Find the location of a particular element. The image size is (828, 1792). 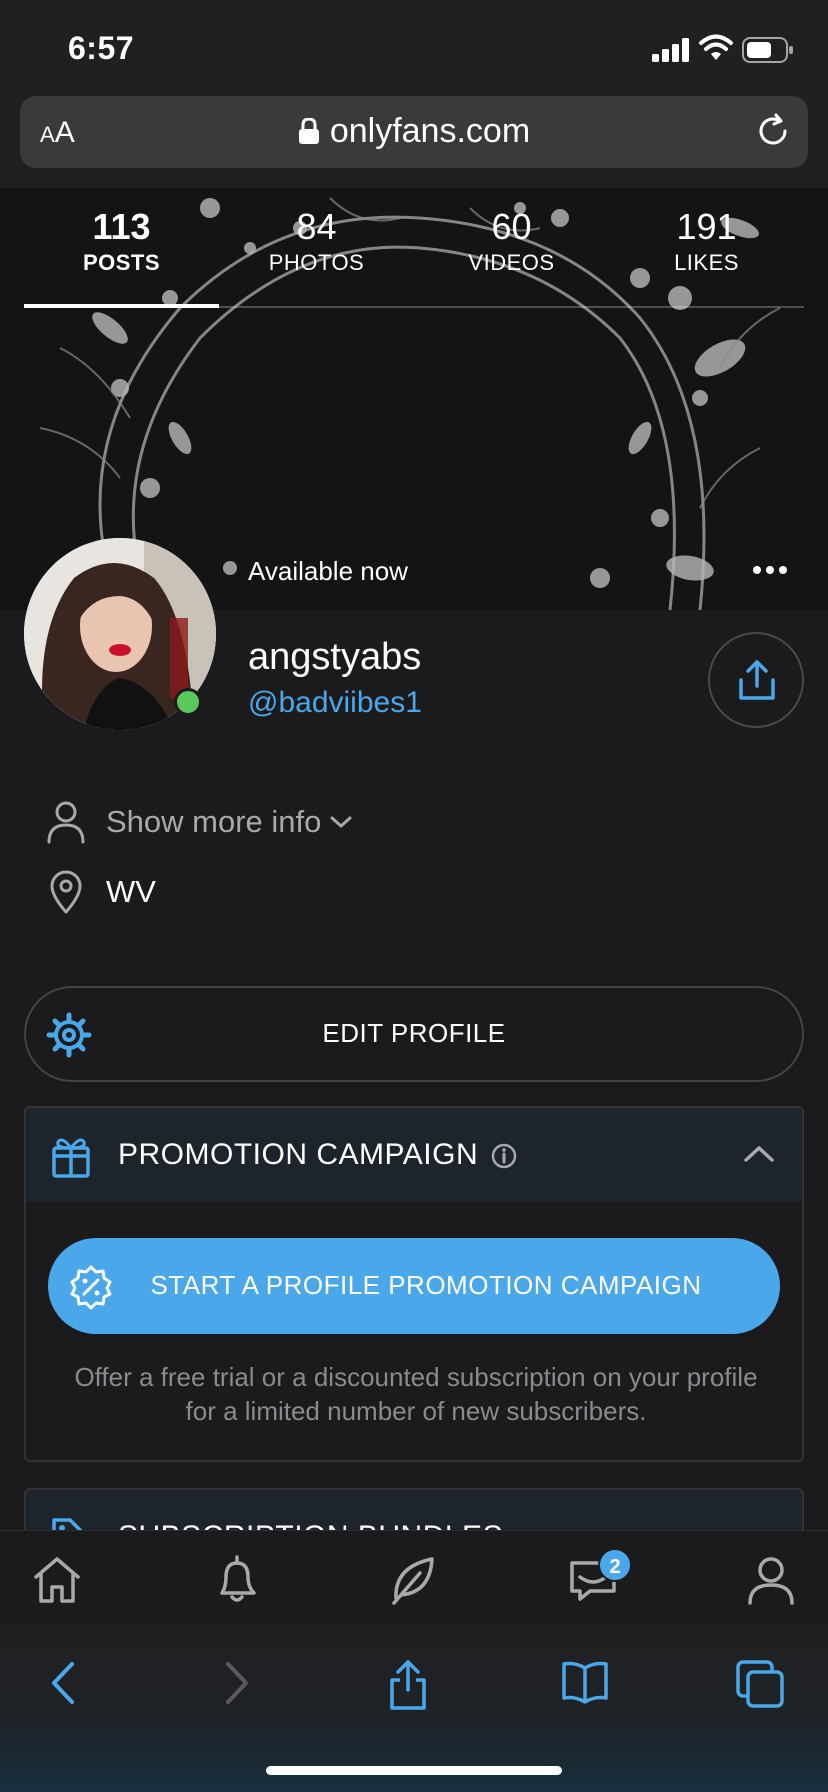

chevron-up-icon is located at coordinates (759, 1154).